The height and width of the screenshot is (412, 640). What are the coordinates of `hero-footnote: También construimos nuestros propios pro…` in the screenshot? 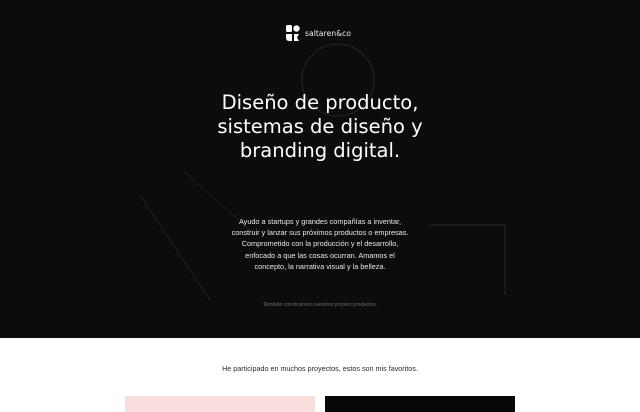 It's located at (320, 305).